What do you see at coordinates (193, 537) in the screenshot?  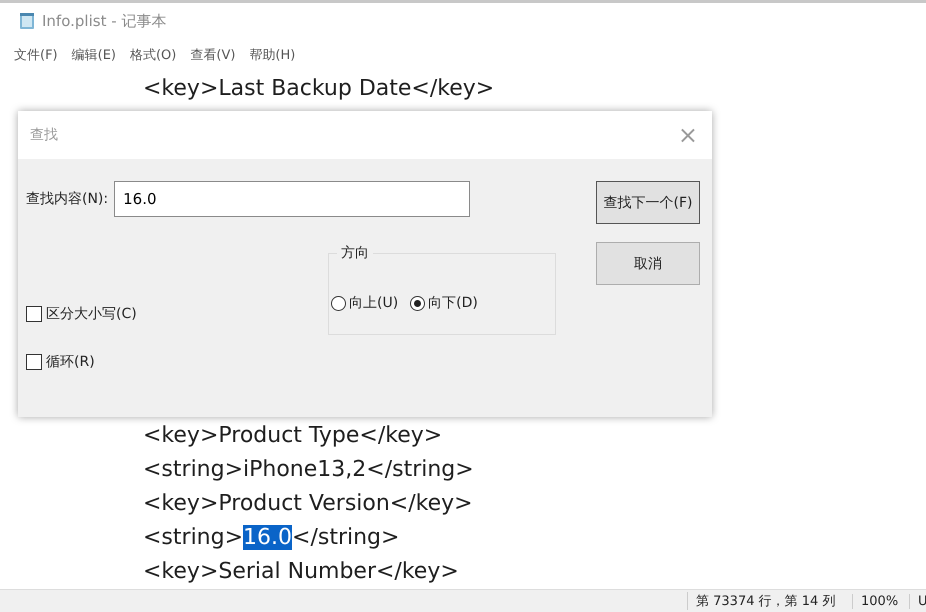 I see `code-text: <string>` at bounding box center [193, 537].